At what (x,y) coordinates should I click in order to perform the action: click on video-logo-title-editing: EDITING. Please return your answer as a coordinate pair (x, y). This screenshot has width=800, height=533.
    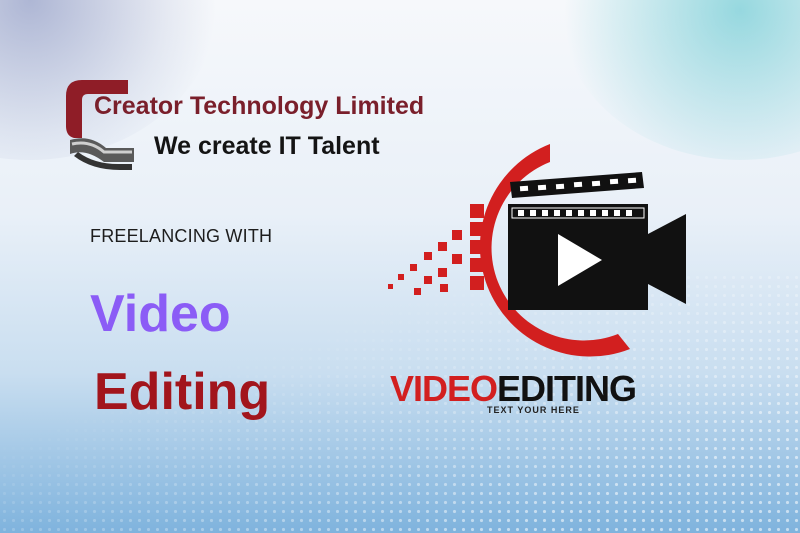
    Looking at the image, I should click on (567, 388).